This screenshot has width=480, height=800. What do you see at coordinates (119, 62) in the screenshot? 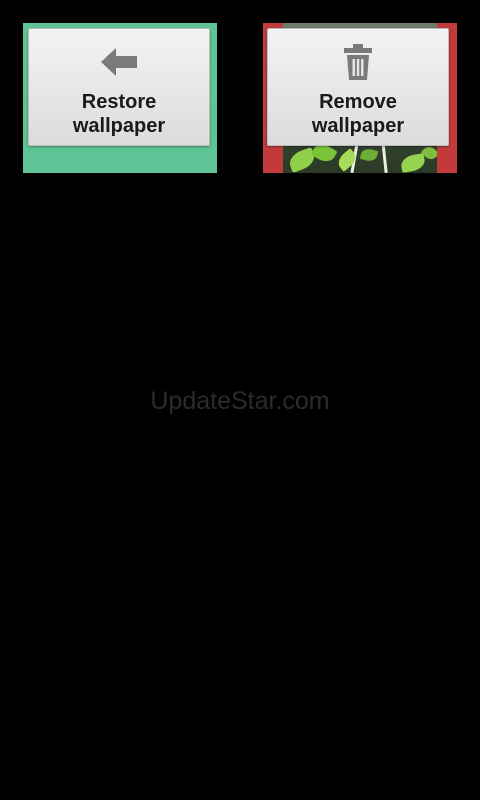
I see `arrow-left-icon` at bounding box center [119, 62].